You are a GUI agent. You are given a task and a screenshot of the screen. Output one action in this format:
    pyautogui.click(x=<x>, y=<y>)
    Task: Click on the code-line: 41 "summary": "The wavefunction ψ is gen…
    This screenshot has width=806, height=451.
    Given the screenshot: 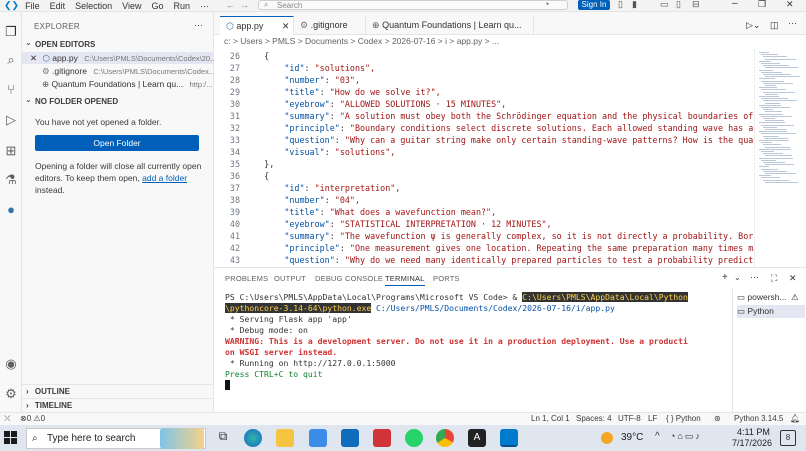 What is the action you would take?
    pyautogui.click(x=484, y=236)
    